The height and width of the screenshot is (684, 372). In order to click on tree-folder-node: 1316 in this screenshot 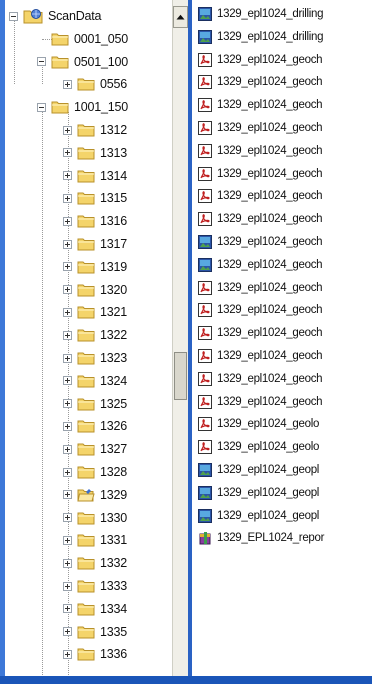, I will do `click(95, 221)`.